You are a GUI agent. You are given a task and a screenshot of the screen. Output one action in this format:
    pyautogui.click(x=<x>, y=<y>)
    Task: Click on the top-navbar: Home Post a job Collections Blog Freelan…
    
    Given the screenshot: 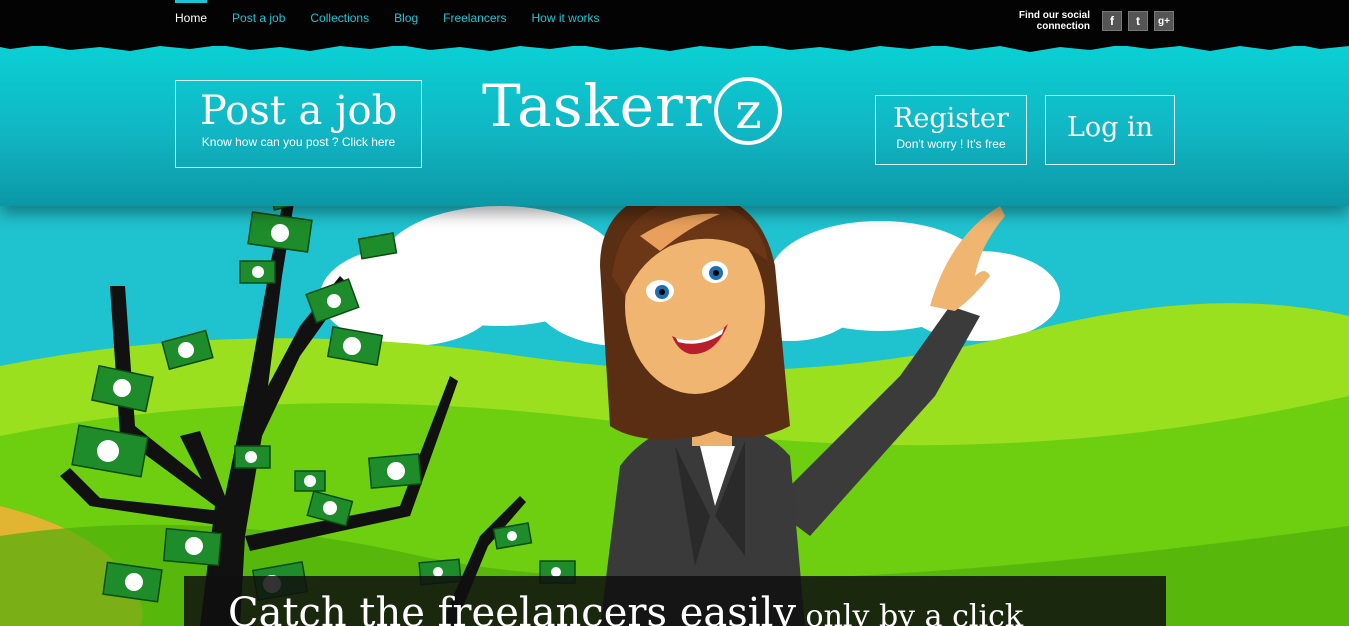 What is the action you would take?
    pyautogui.click(x=674, y=23)
    